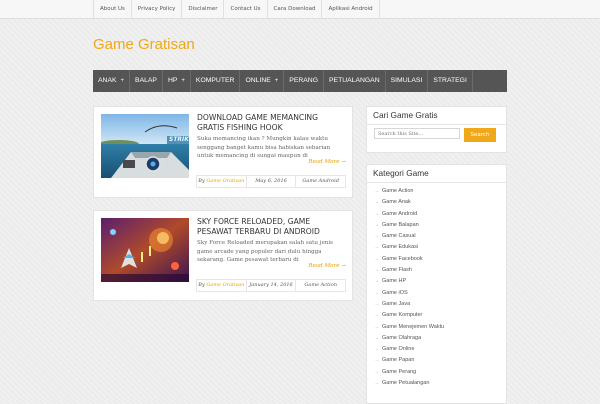 Image resolution: width=600 pixels, height=404 pixels. I want to click on nav-item-balap: BALAP, so click(146, 81).